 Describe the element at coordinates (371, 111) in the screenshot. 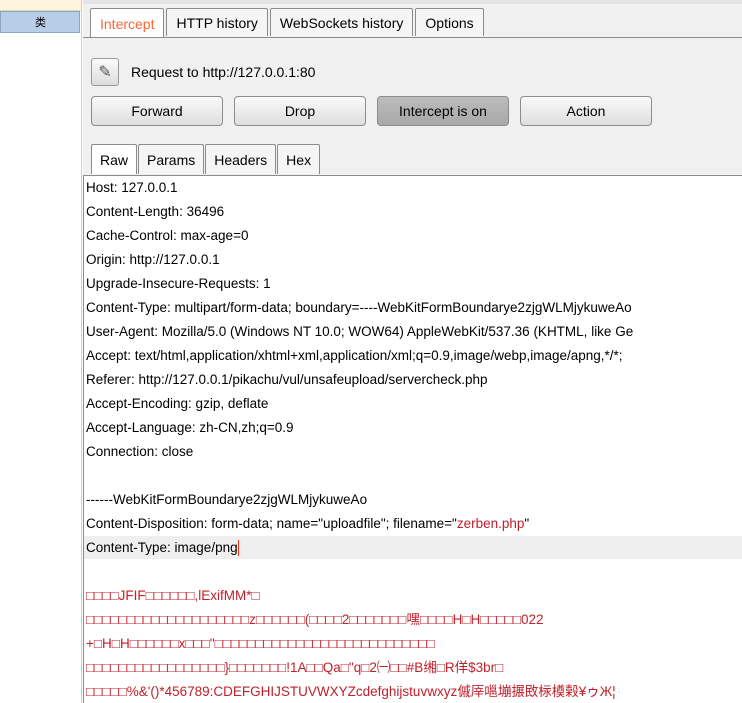

I see `intercept-controls: Forward Drop Intercept is on Action` at that location.